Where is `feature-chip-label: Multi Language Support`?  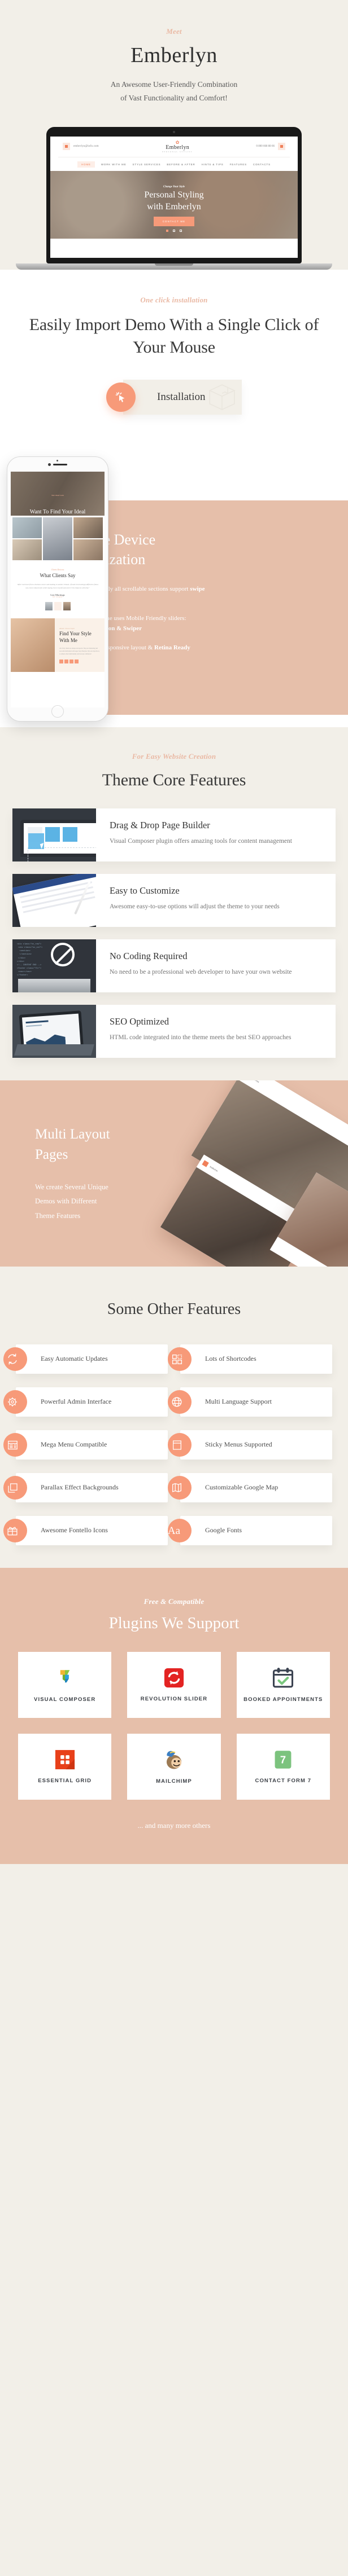
feature-chip-label: Multi Language Support is located at coordinates (239, 1401).